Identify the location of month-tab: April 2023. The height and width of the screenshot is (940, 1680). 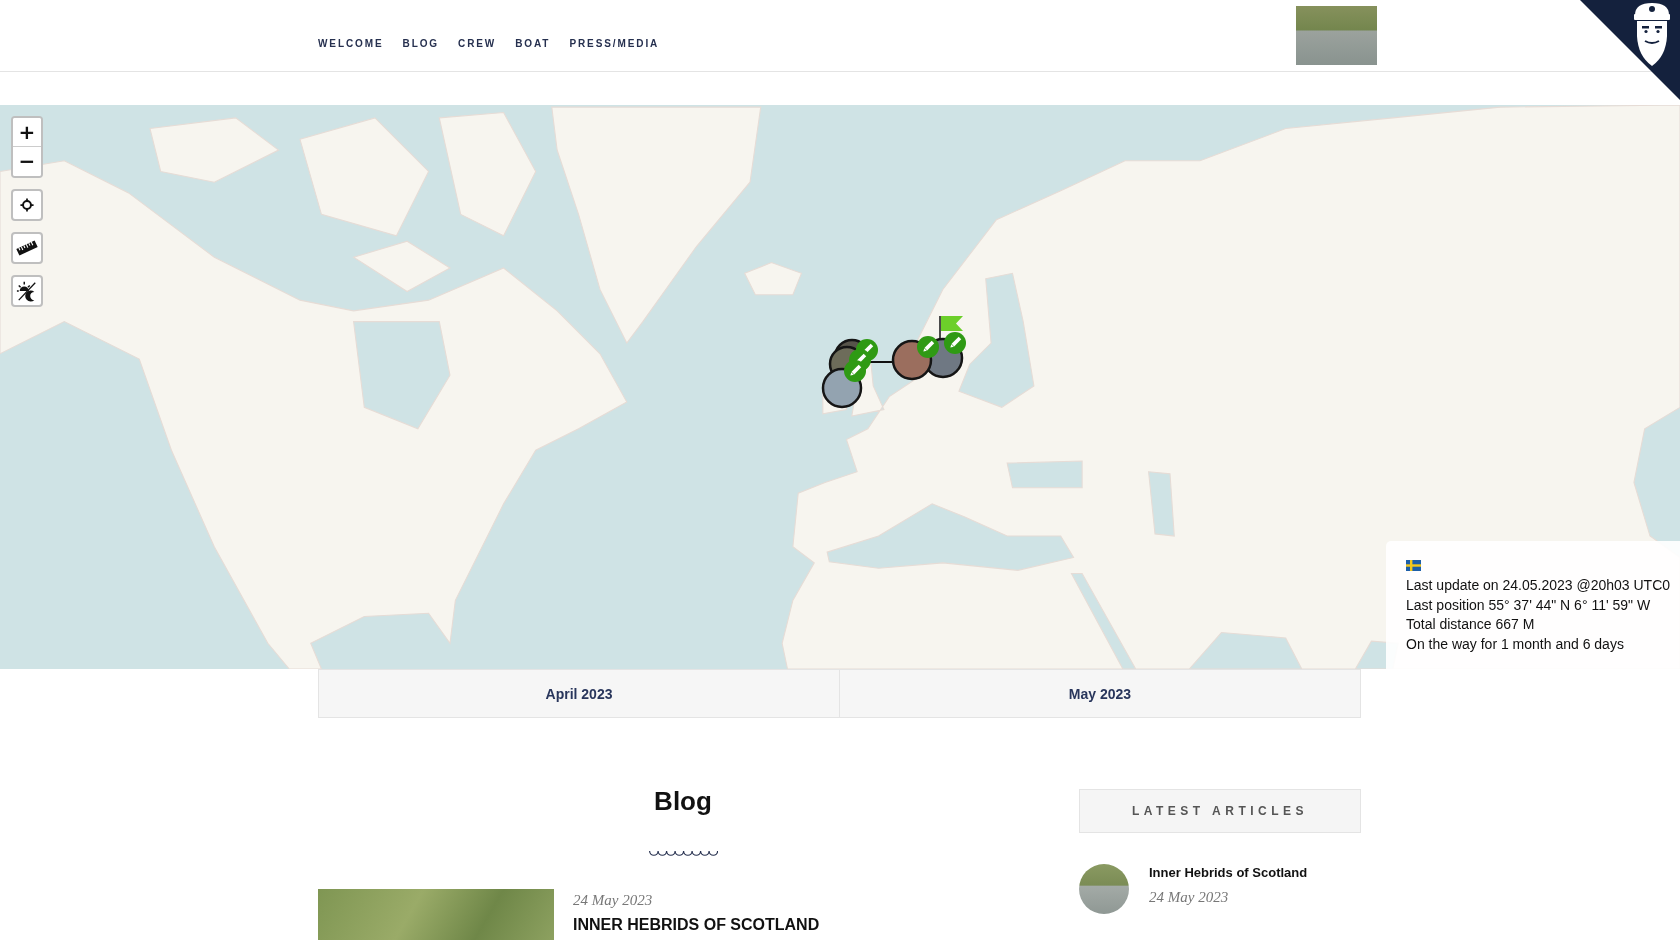
(579, 693).